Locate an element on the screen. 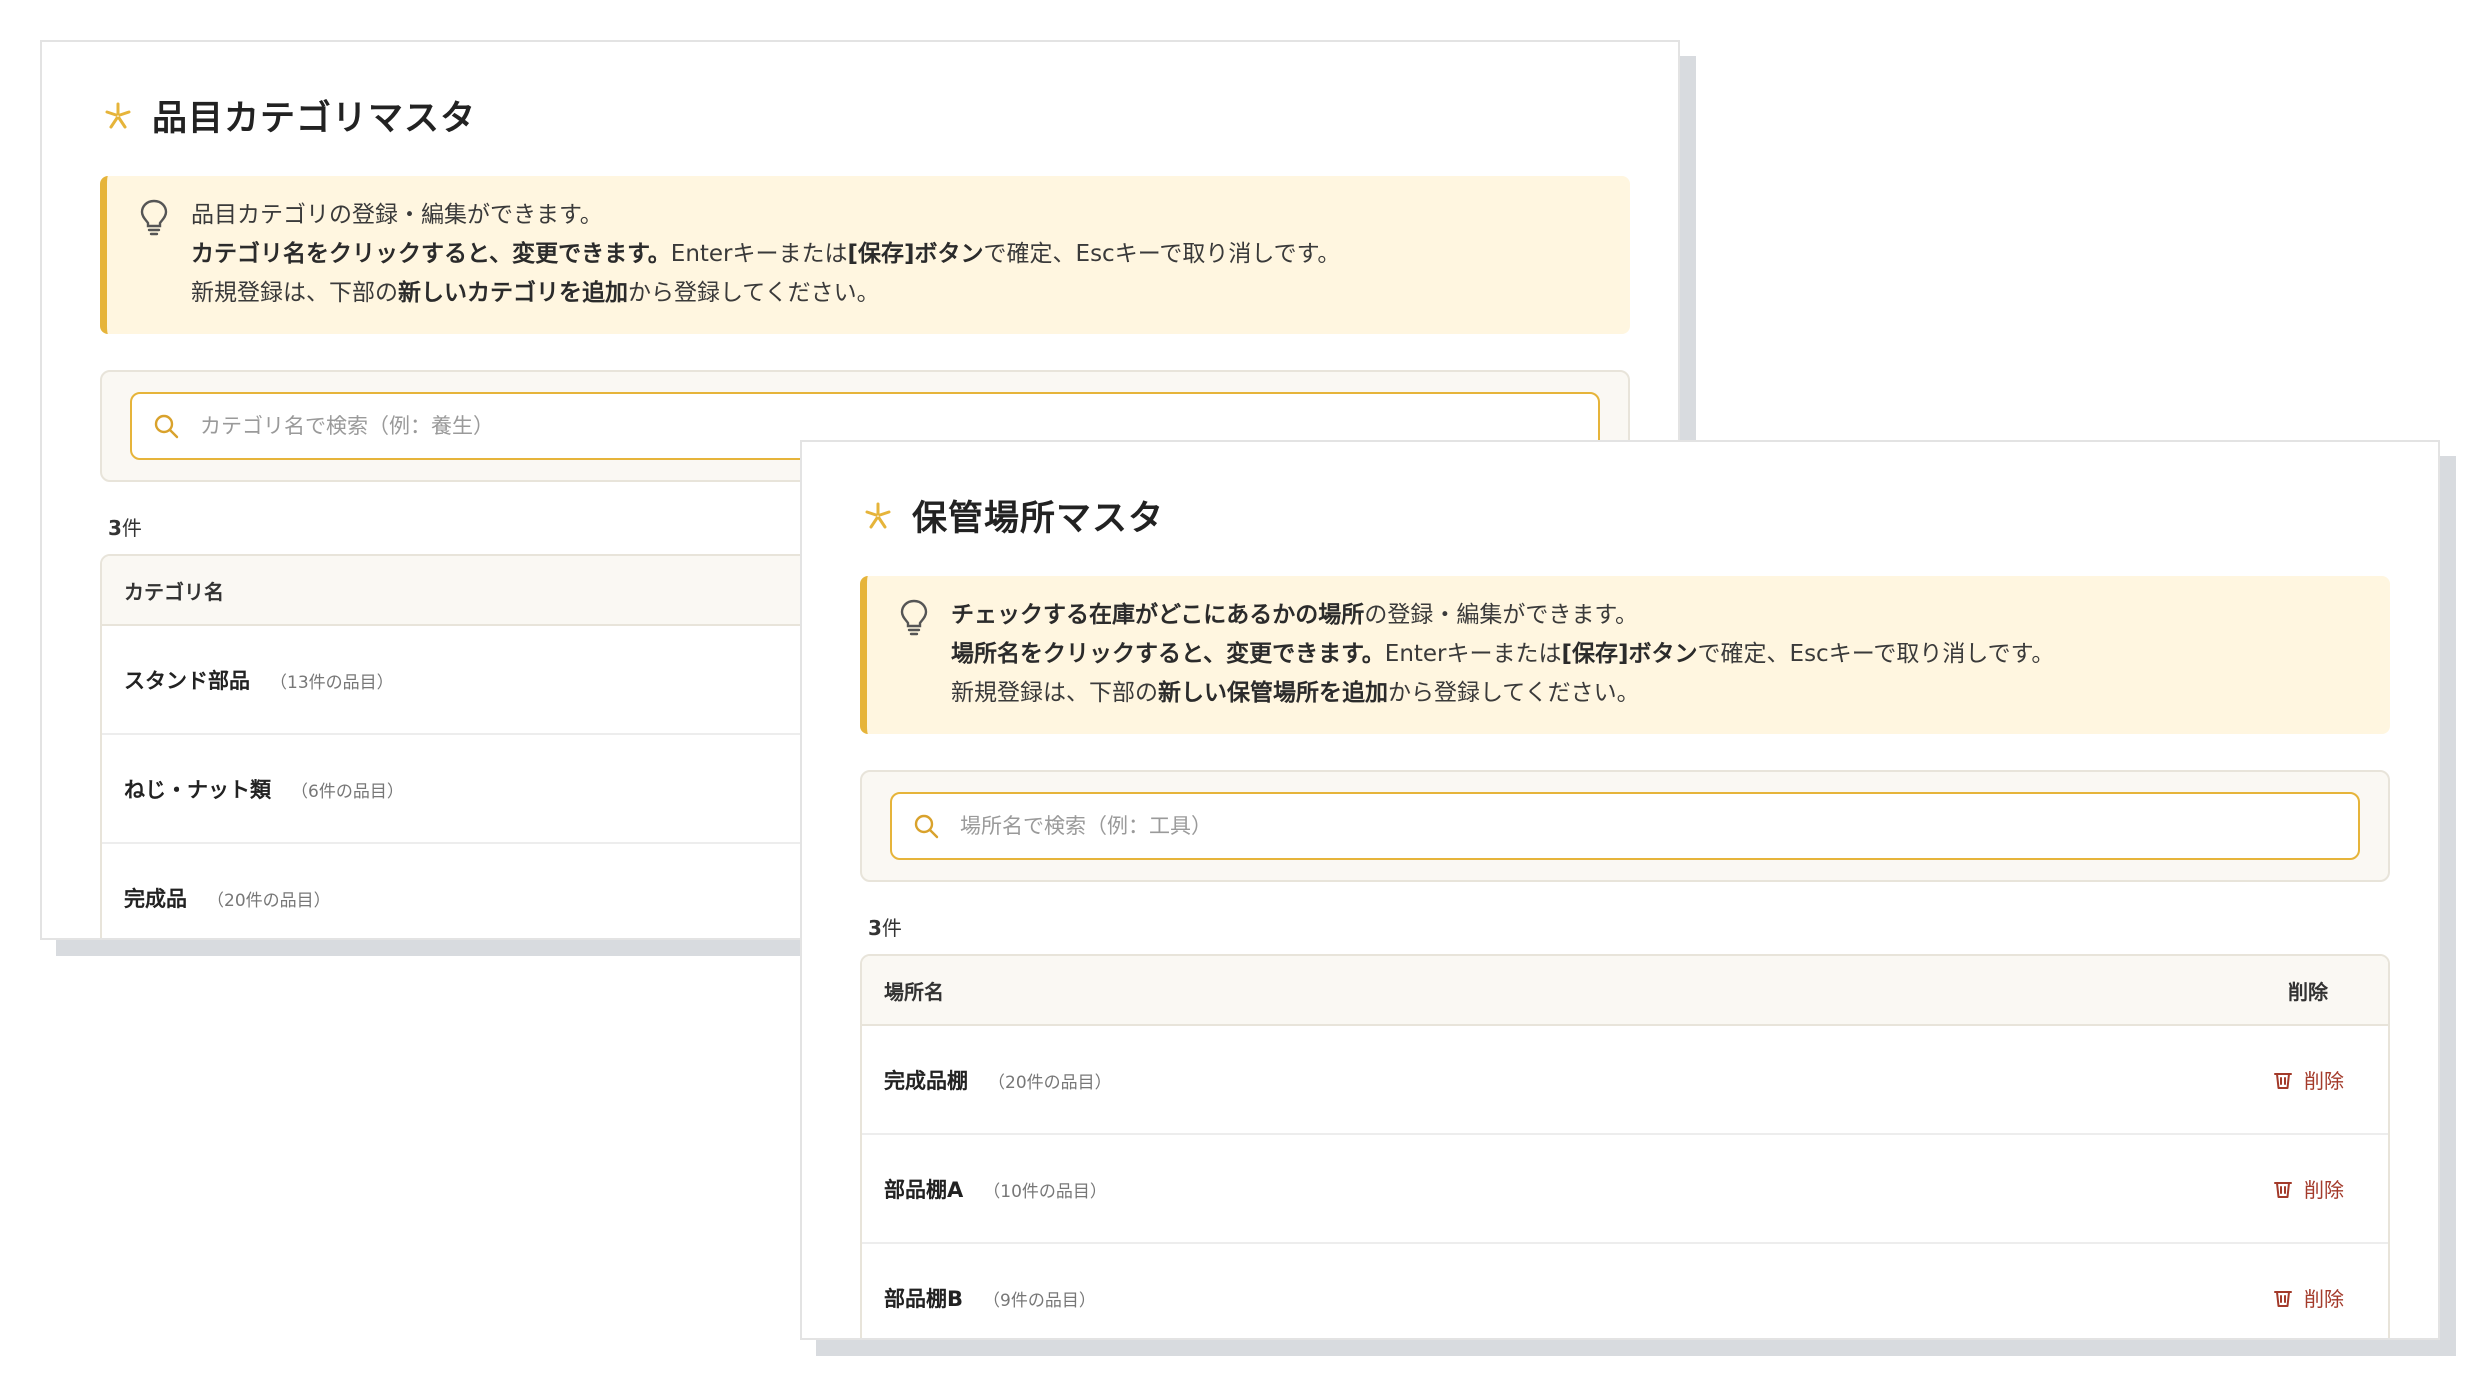 The image size is (2480, 1380). info-bold: 新しいカテゴリを追加 is located at coordinates (513, 293).